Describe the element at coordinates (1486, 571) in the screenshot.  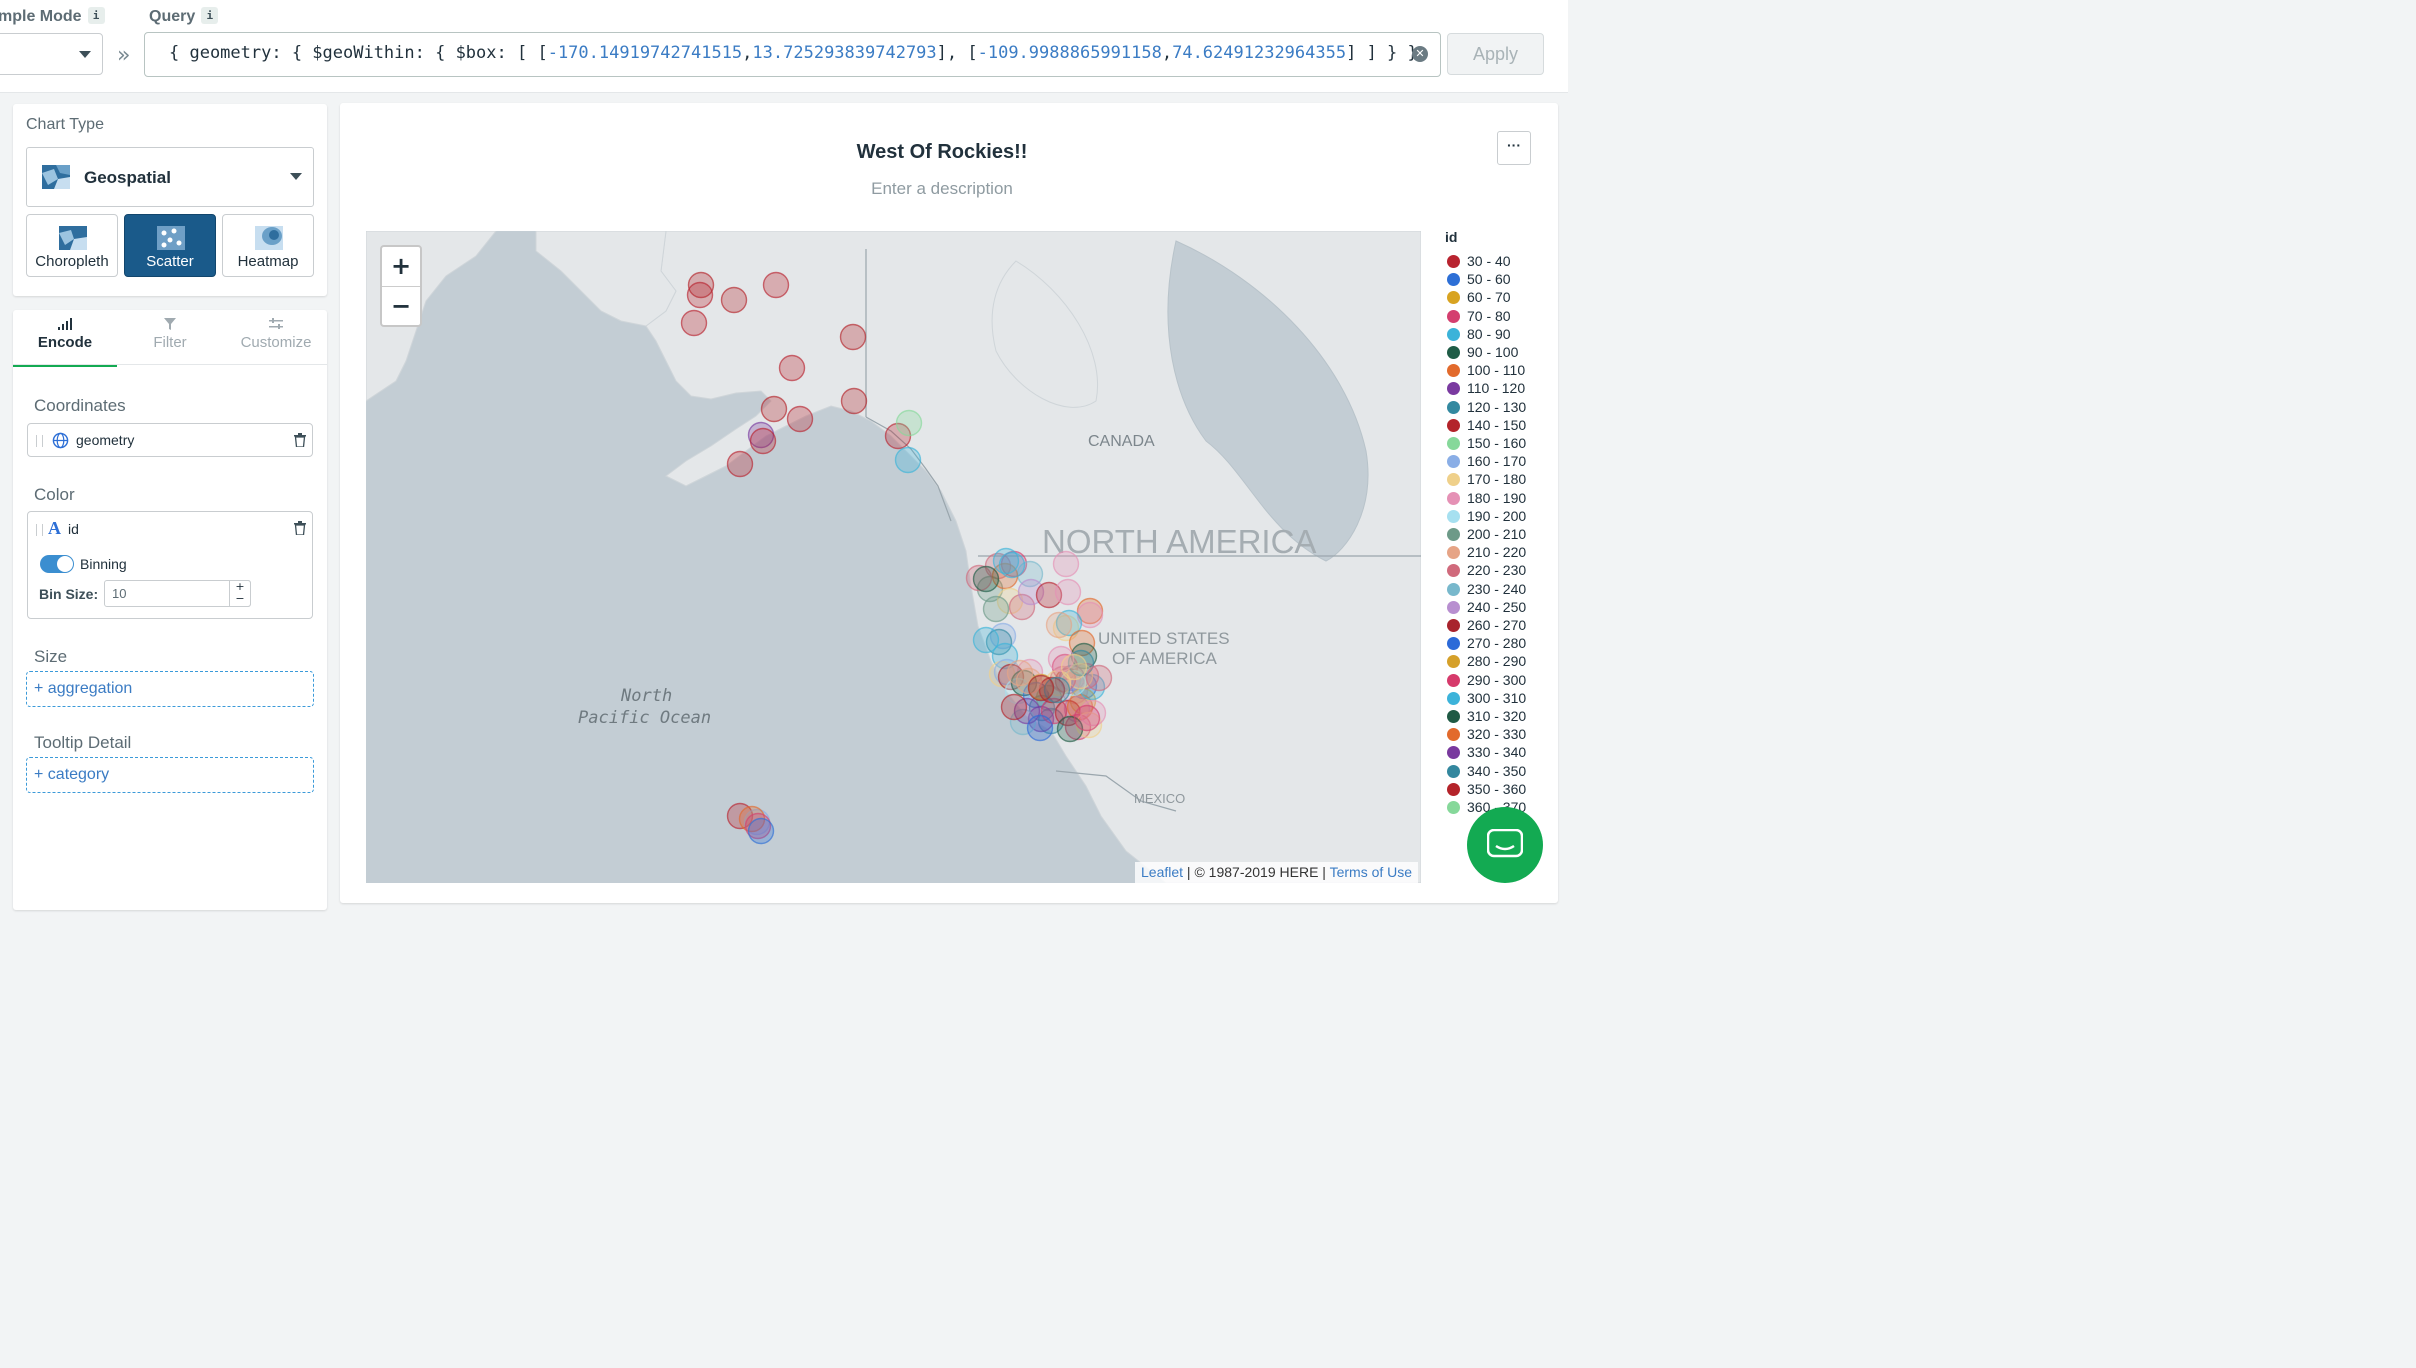
I see `legend-item: 220 - 230` at that location.